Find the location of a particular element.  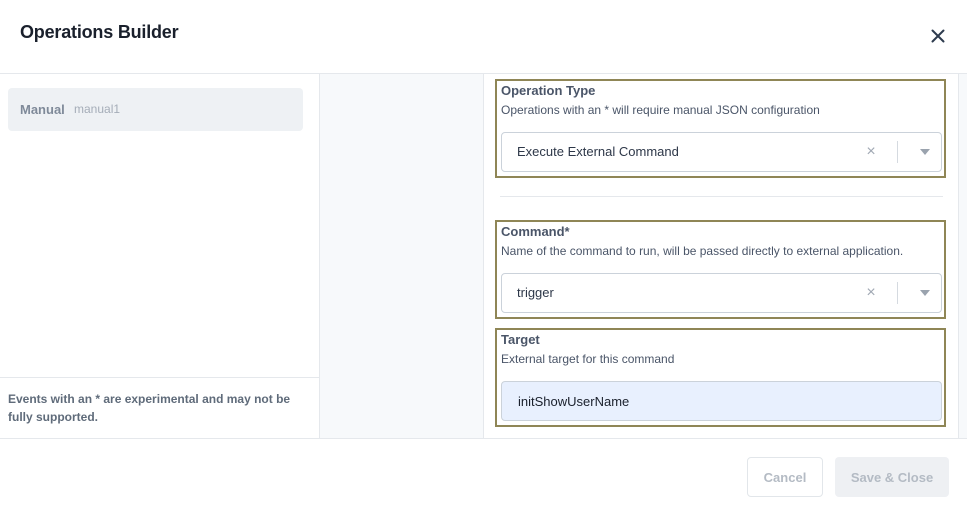

target-input is located at coordinates (721, 401).